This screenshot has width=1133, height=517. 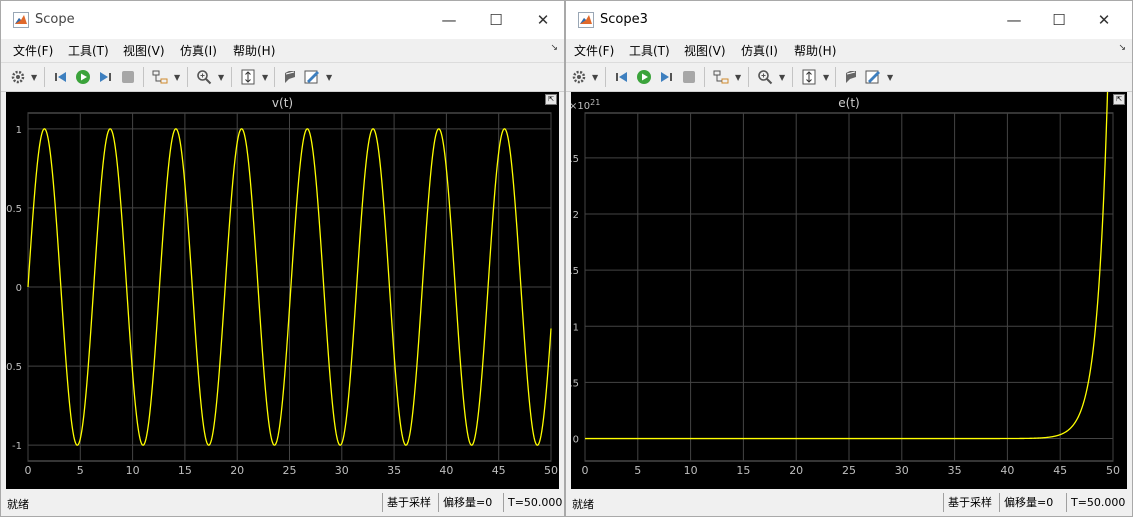 I want to click on window-title: Scope, so click(x=55, y=19).